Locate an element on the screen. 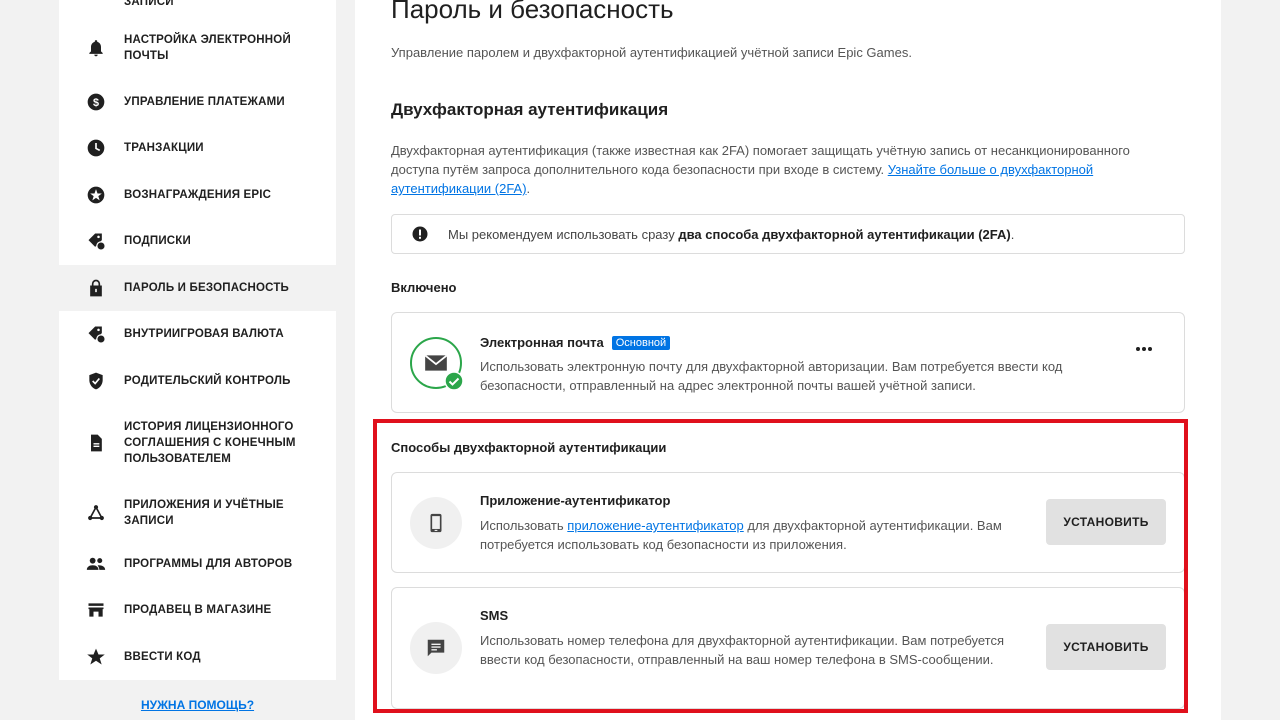 This screenshot has width=1280, height=720. authenticator-app-link: приложение-аутентификатор is located at coordinates (655, 525).